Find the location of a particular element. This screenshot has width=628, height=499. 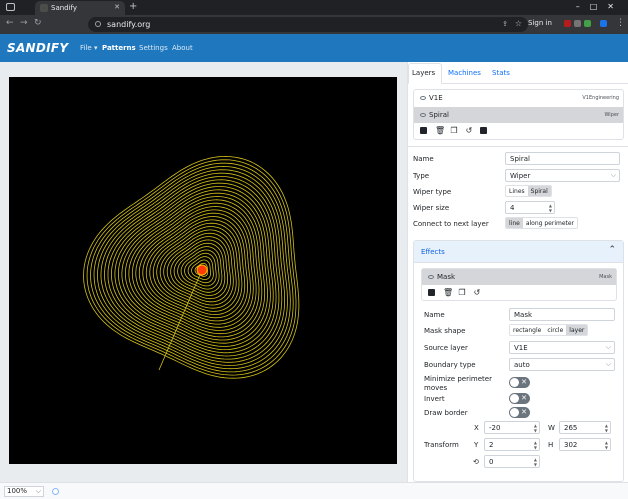

rotate-icon: ⟲ is located at coordinates (476, 462).